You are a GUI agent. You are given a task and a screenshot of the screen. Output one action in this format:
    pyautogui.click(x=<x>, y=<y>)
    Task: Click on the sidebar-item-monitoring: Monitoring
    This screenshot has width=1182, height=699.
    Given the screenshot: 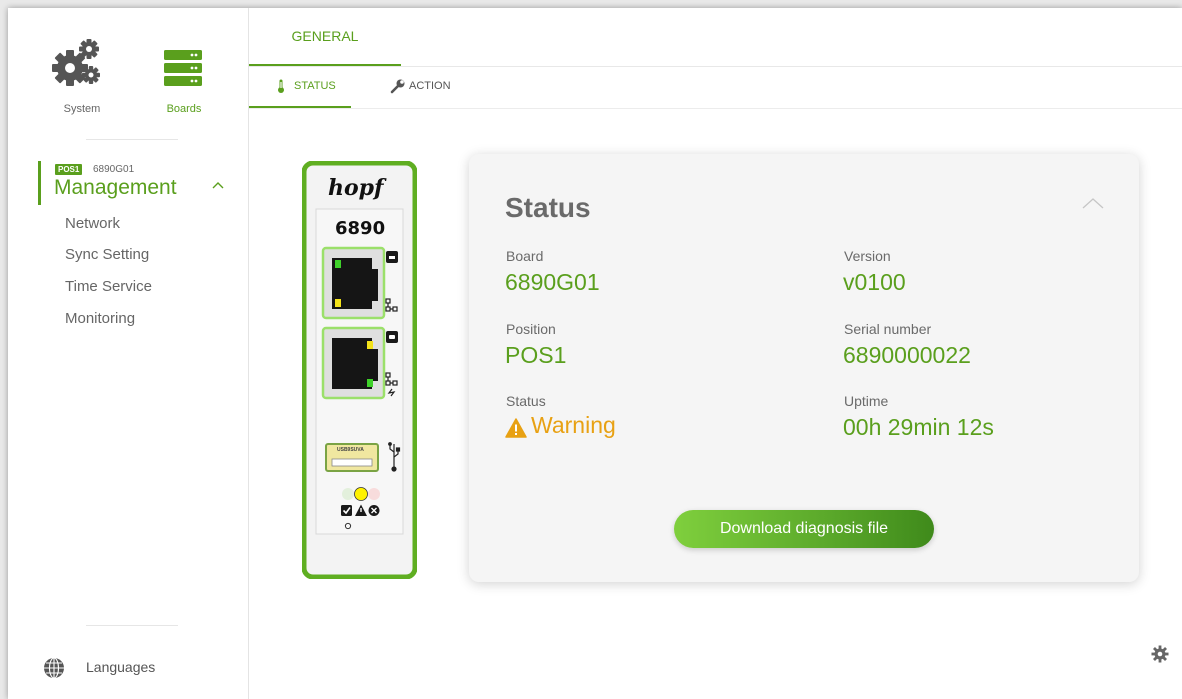 What is the action you would take?
    pyautogui.click(x=100, y=319)
    